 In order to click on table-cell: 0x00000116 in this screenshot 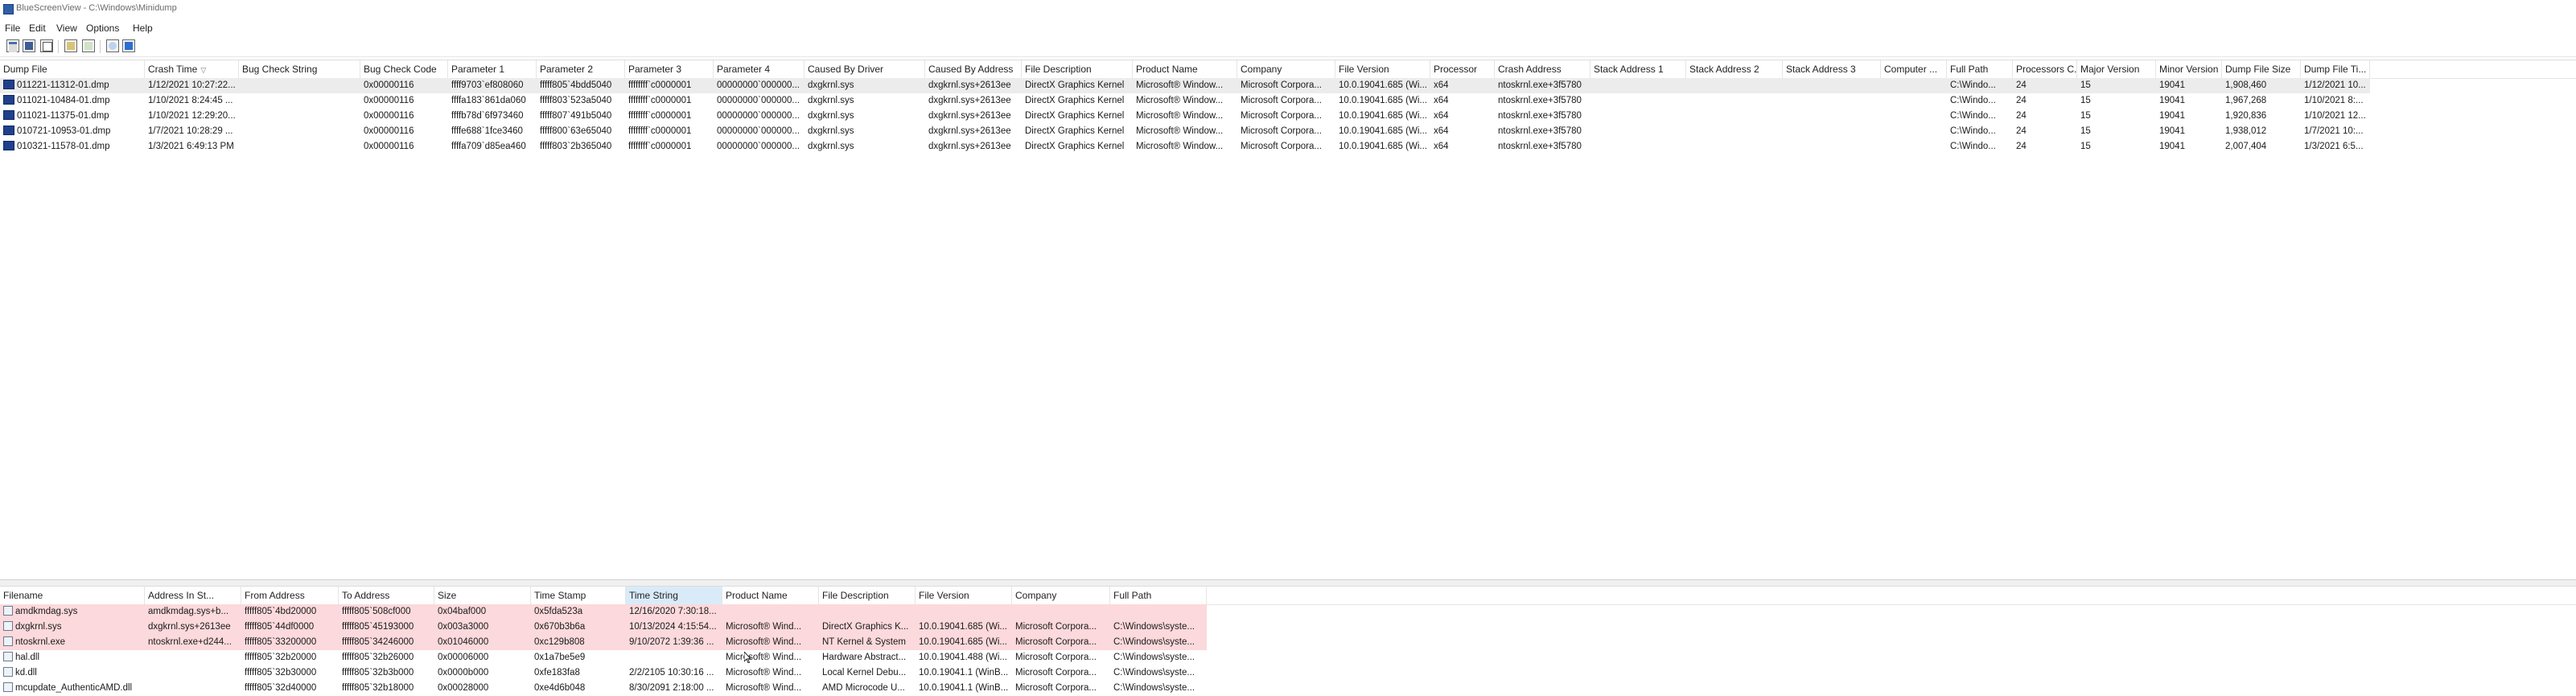, I will do `click(404, 146)`.